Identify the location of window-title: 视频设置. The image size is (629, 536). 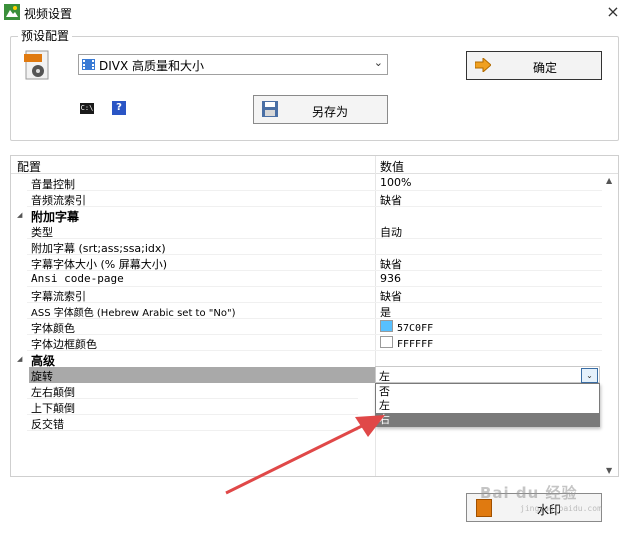
(48, 14).